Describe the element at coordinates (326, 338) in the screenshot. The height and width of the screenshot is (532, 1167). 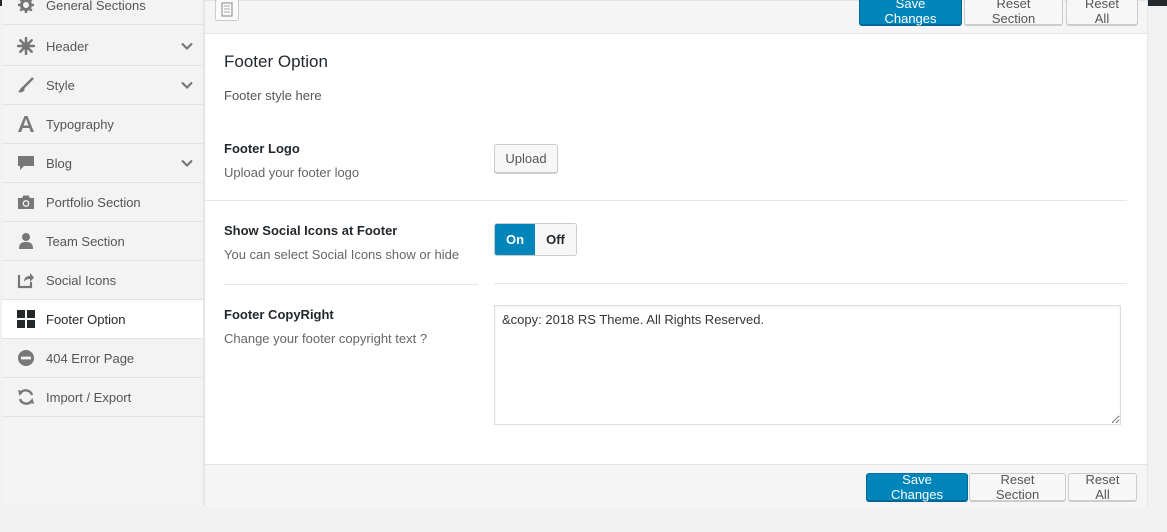
I see `footer-copyright-description: Change your footer copyright text ?` at that location.